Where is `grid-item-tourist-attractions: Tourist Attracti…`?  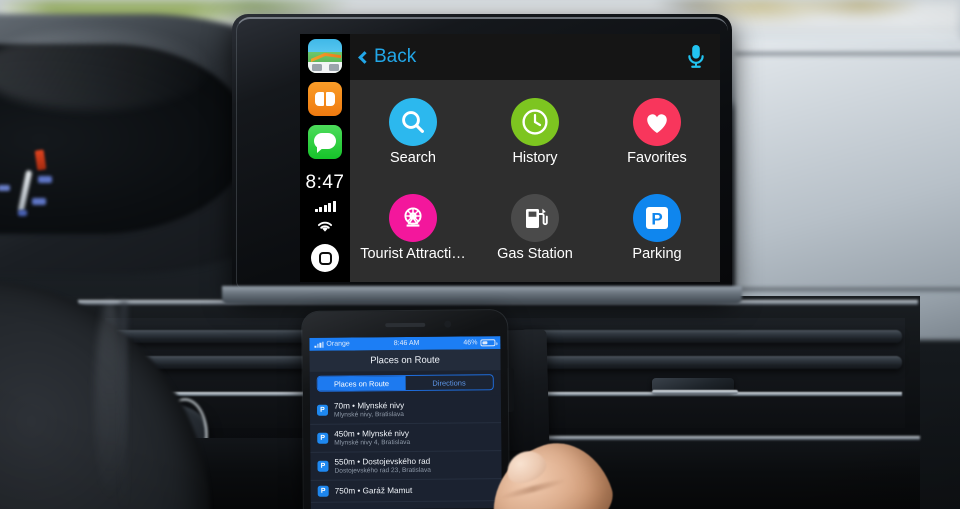 grid-item-tourist-attractions: Tourist Attracti… is located at coordinates (413, 228).